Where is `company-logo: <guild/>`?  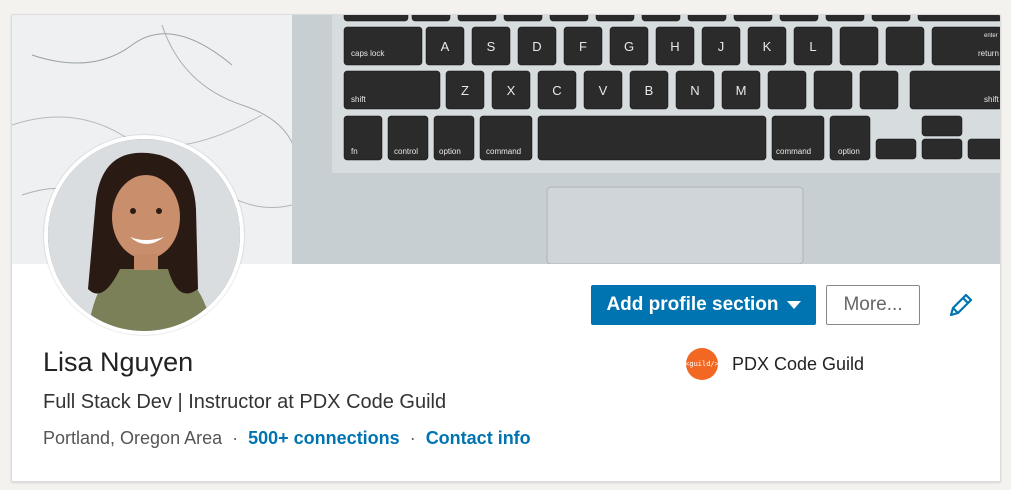
company-logo: <guild/> is located at coordinates (702, 364).